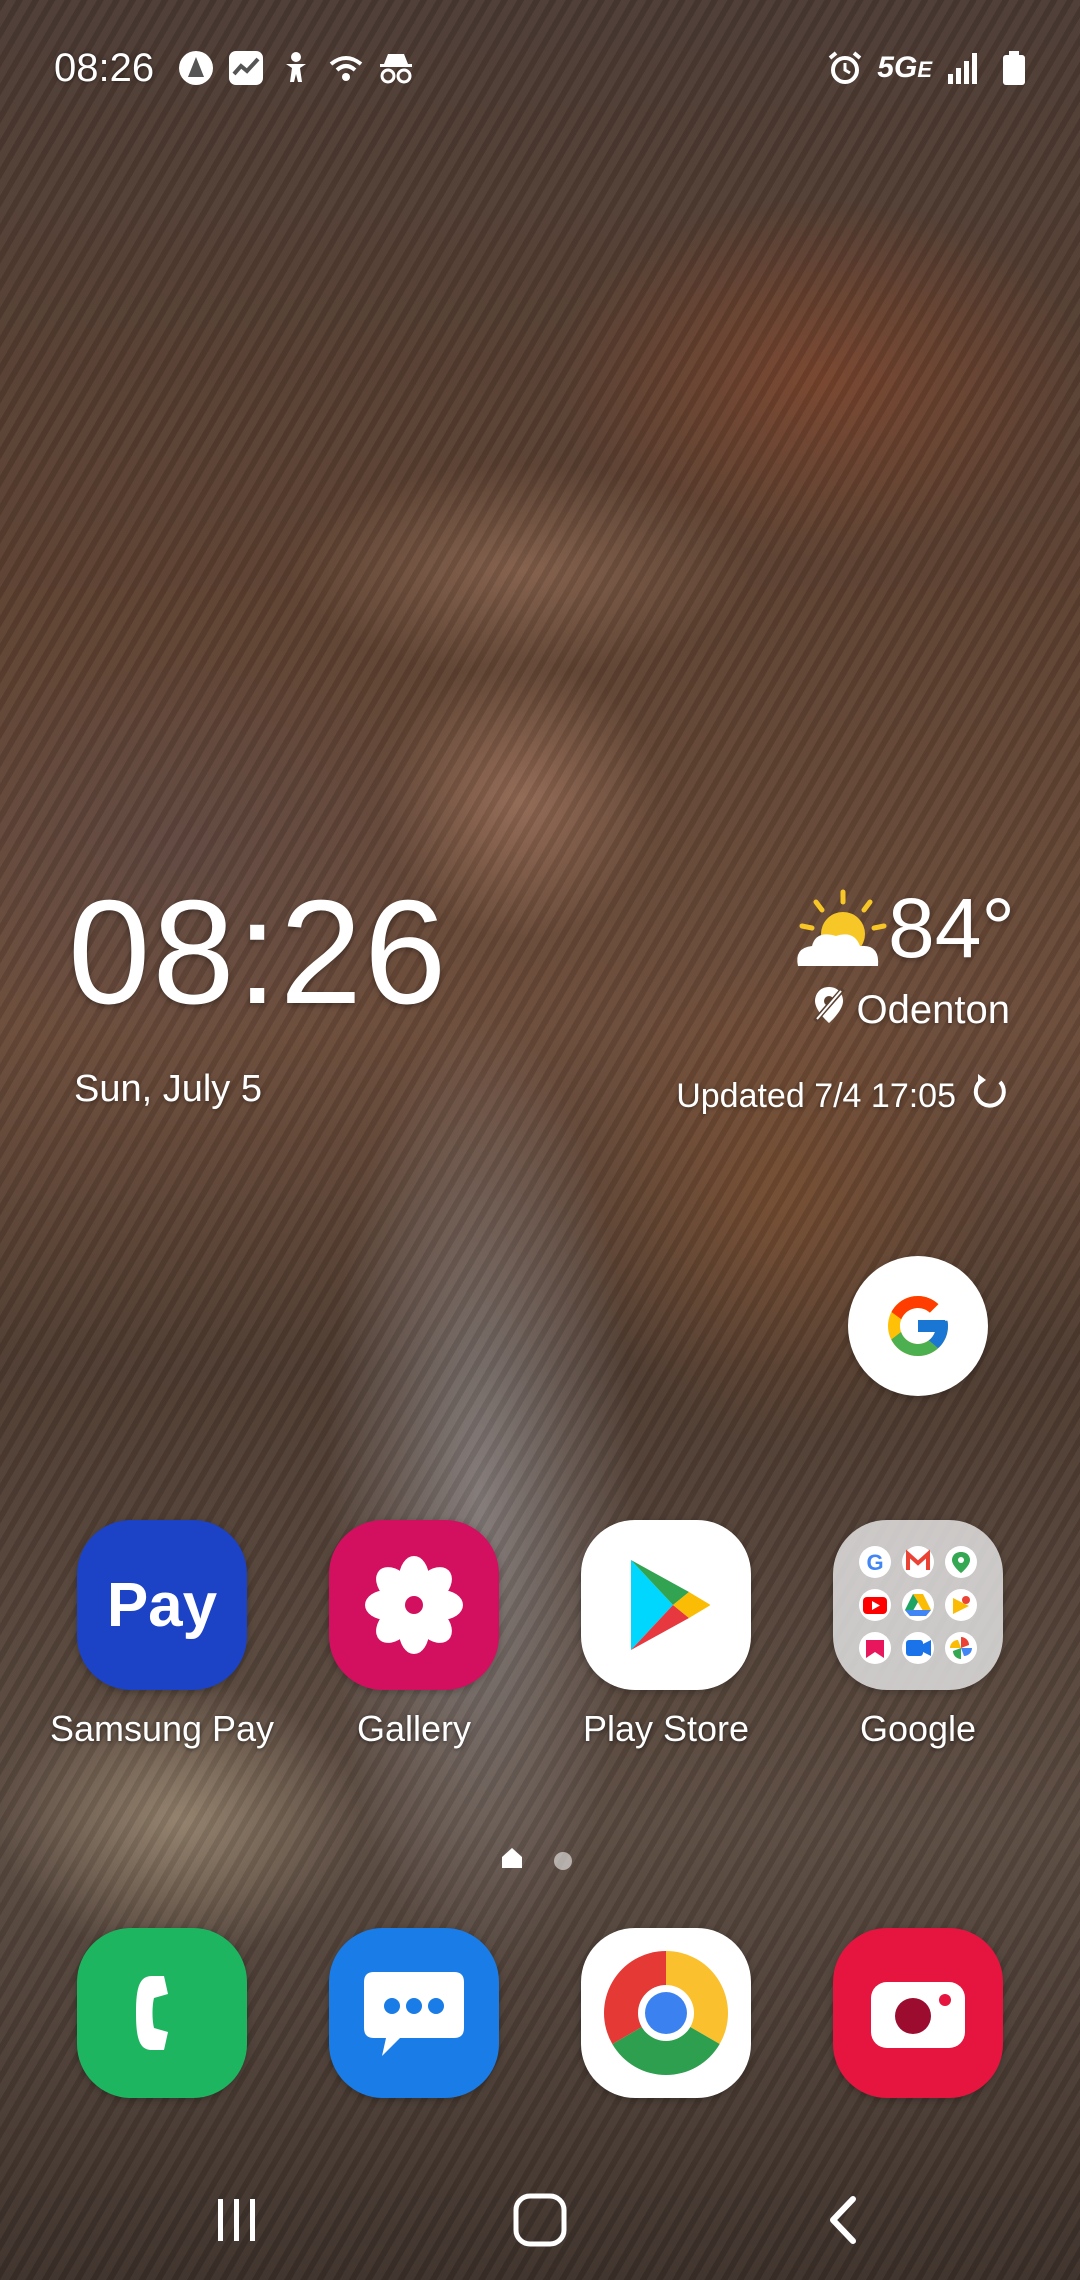 This screenshot has width=1080, height=2280. Describe the element at coordinates (396, 68) in the screenshot. I see `incognito-icon` at that location.